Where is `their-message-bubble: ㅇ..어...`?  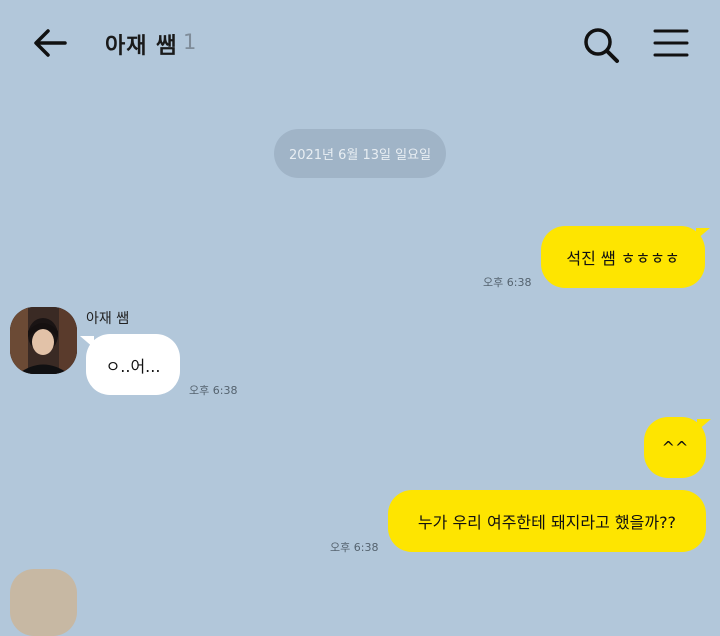
their-message-bubble: ㅇ..어... is located at coordinates (133, 364).